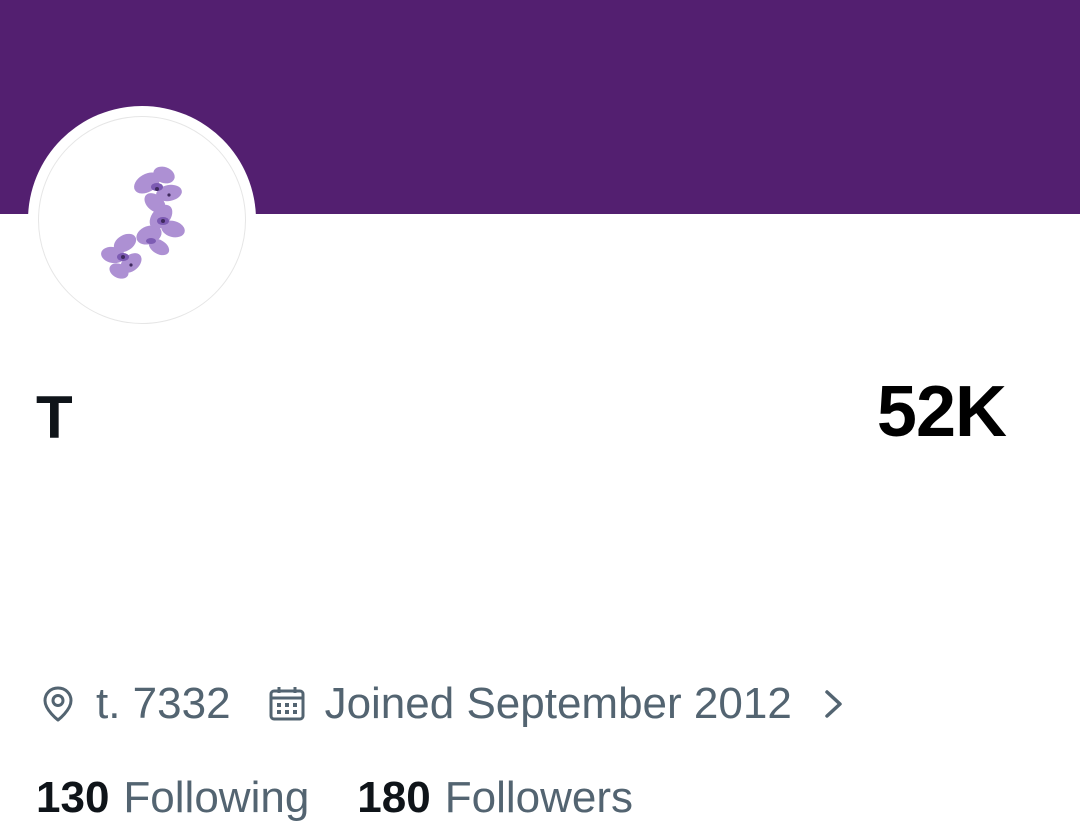 This screenshot has height=836, width=1080. I want to click on location-item: t. 7332, so click(134, 704).